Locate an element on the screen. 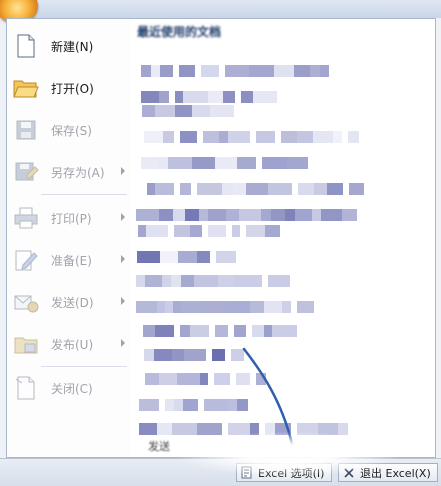  options-document-icon is located at coordinates (247, 473).